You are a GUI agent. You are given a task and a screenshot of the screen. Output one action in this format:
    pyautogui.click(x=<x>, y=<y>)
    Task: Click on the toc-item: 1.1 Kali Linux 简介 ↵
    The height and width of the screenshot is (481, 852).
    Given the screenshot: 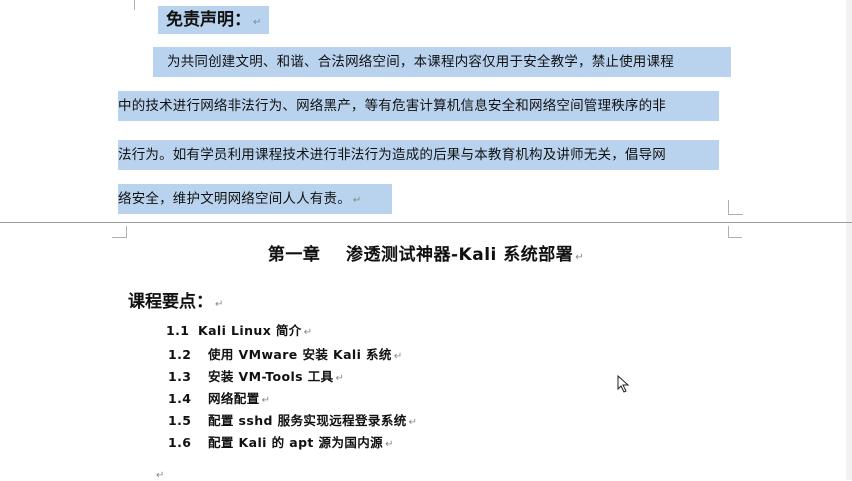 What is the action you would take?
    pyautogui.click(x=239, y=329)
    